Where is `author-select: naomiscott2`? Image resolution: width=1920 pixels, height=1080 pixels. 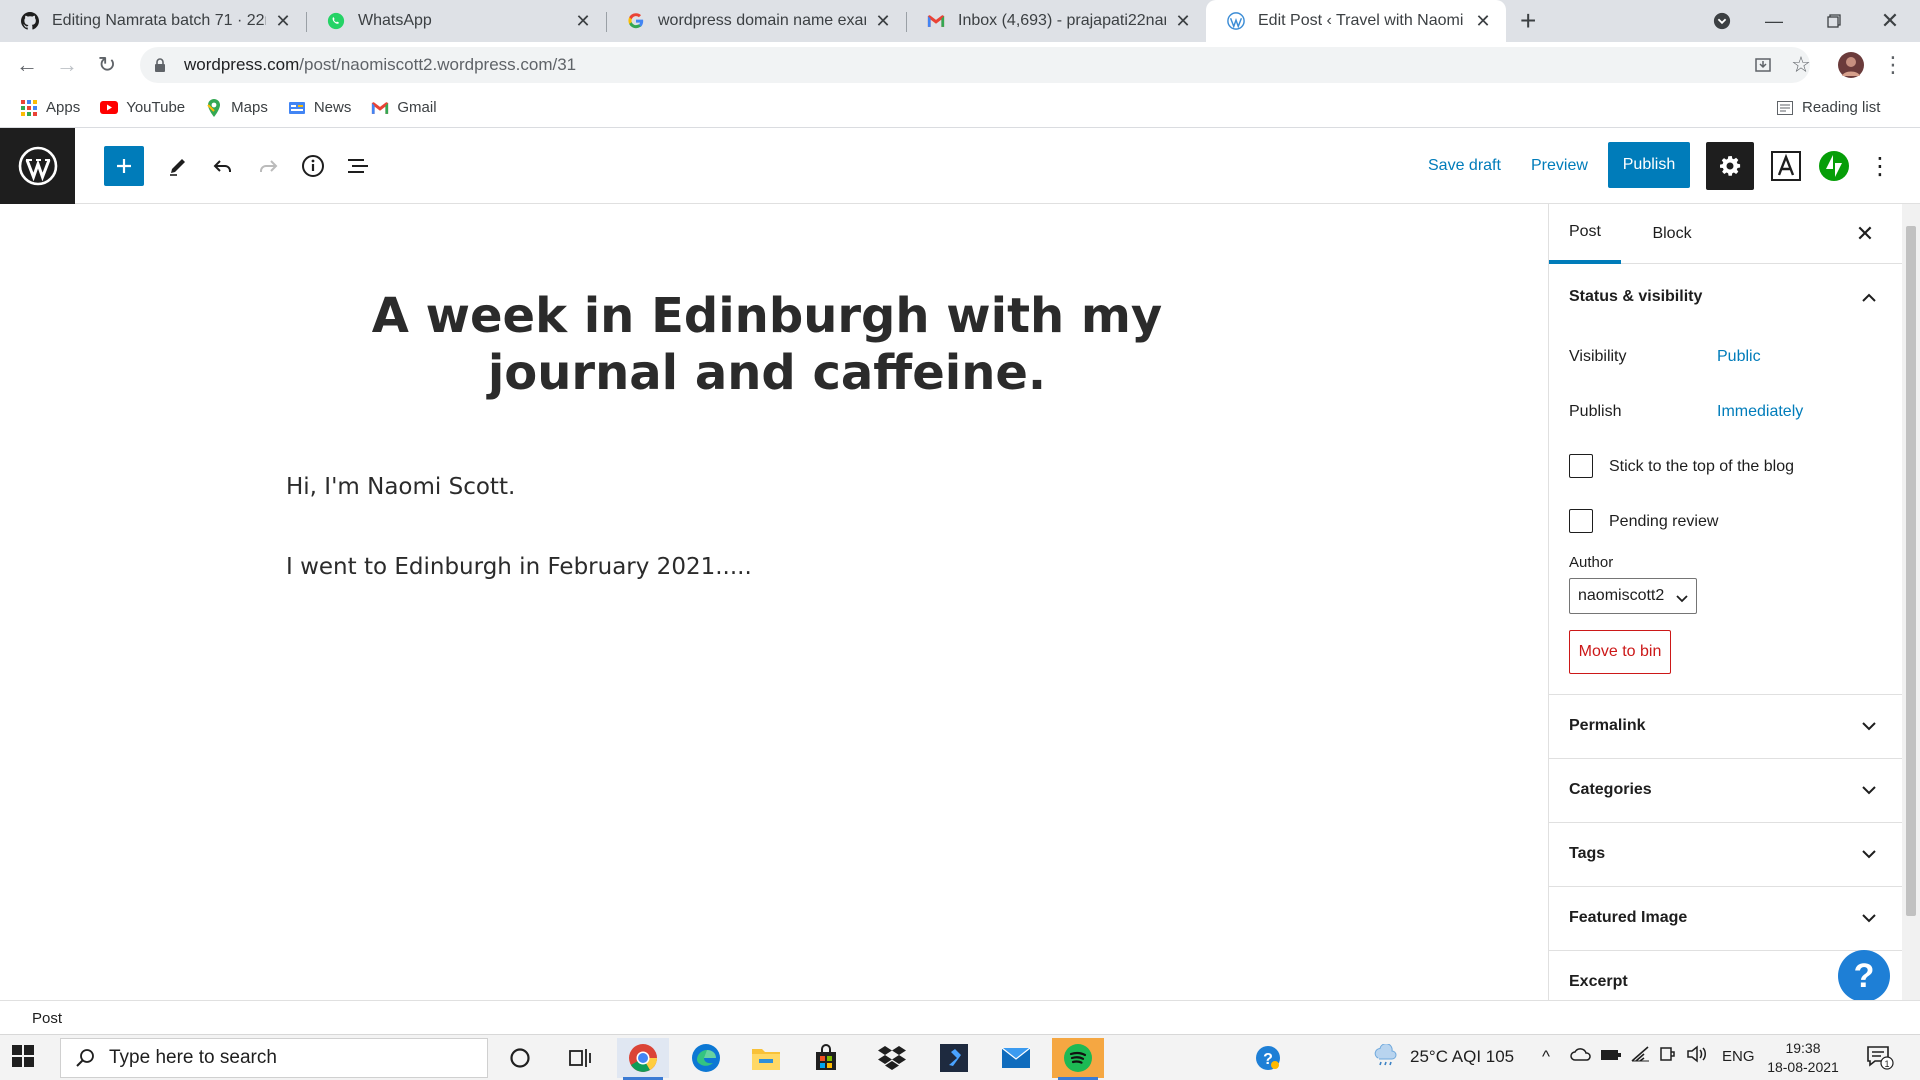 author-select: naomiscott2 is located at coordinates (1633, 596).